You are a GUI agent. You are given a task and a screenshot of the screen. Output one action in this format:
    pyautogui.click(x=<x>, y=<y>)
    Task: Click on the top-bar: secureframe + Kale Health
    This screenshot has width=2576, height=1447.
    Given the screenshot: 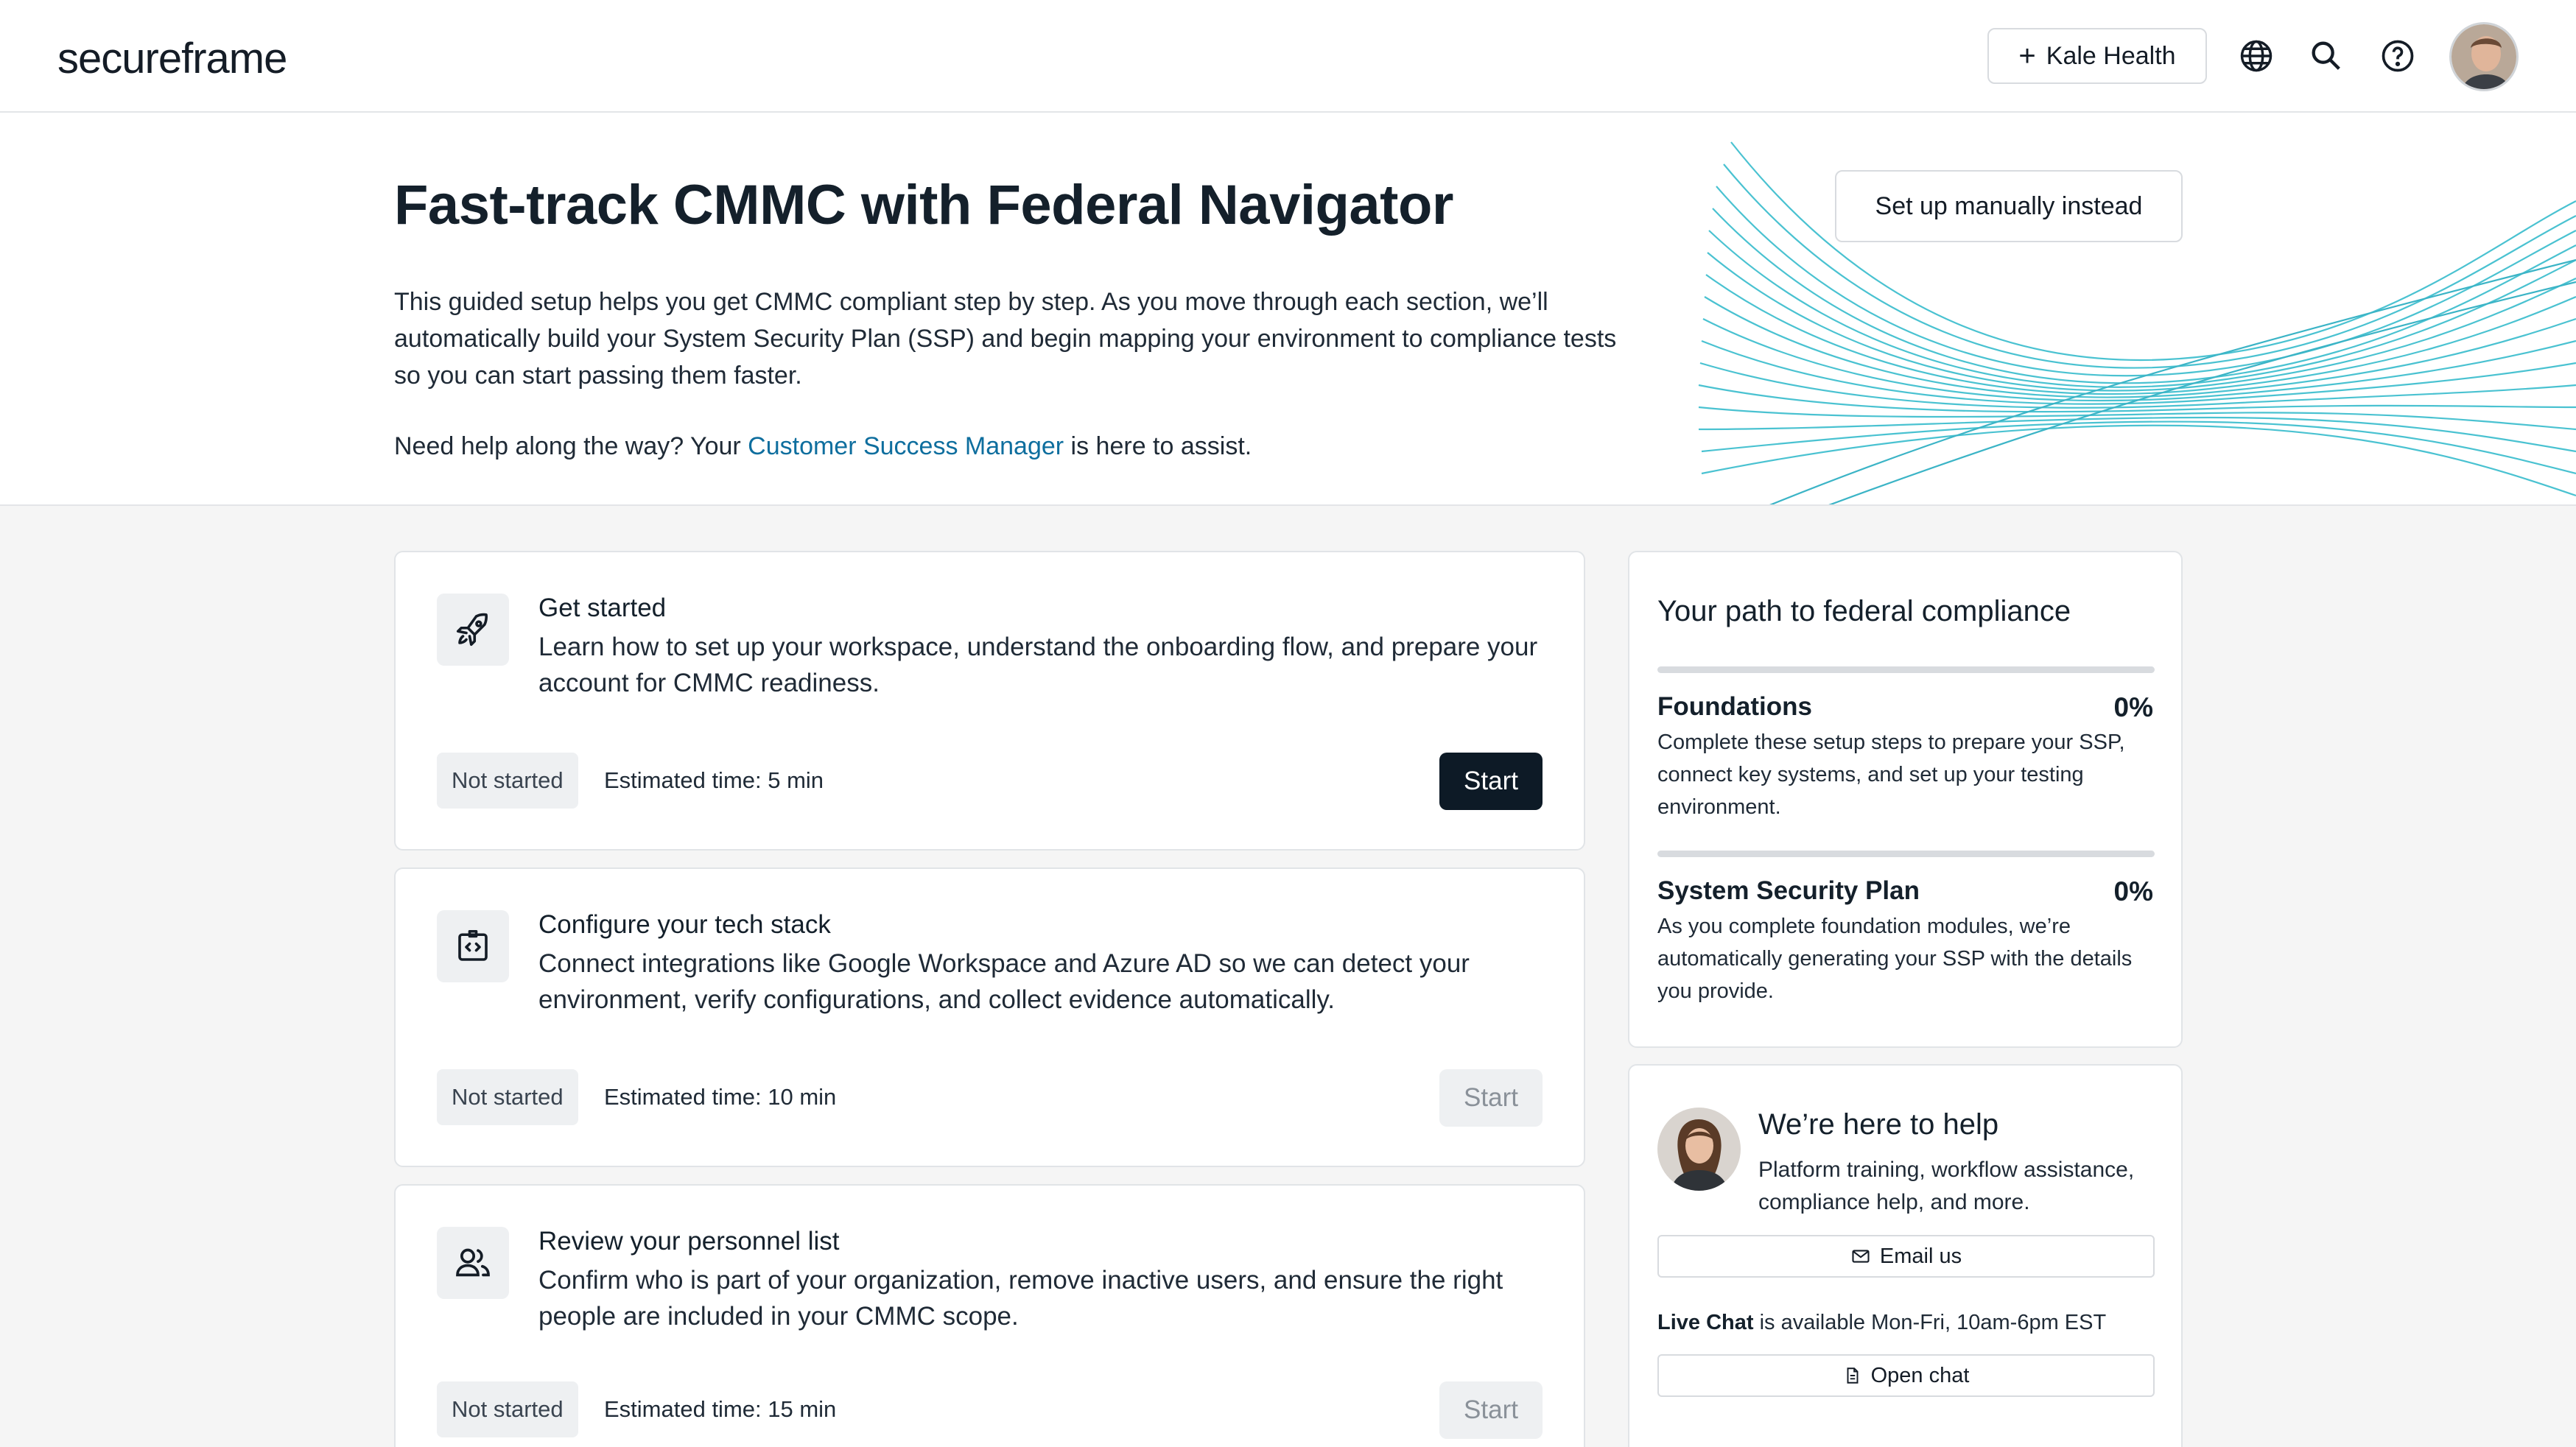 What is the action you would take?
    pyautogui.click(x=1288, y=56)
    